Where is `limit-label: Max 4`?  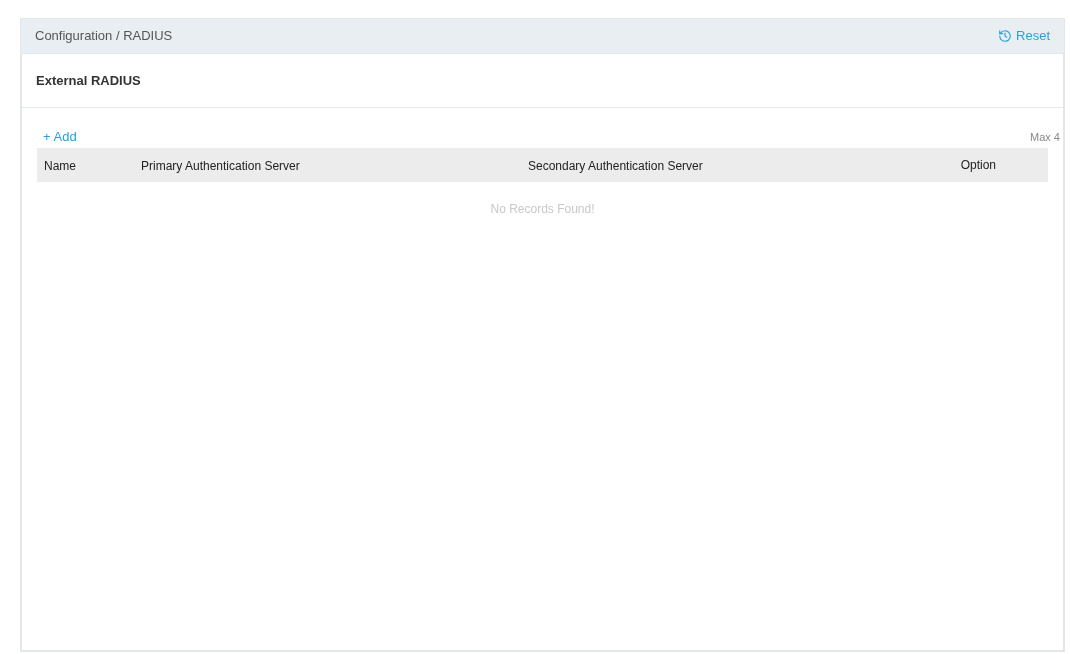
limit-label: Max 4 is located at coordinates (1045, 137).